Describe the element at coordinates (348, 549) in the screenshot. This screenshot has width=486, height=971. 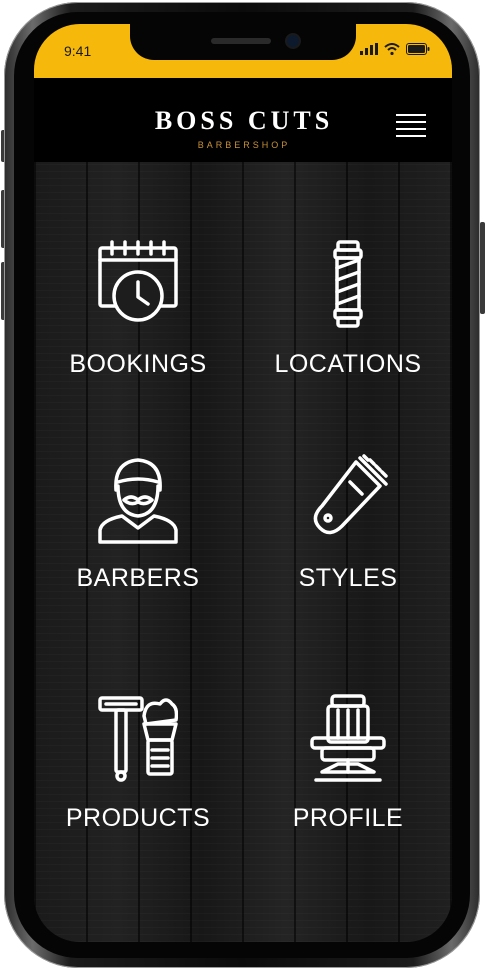
I see `tile-styles: STYLES` at that location.